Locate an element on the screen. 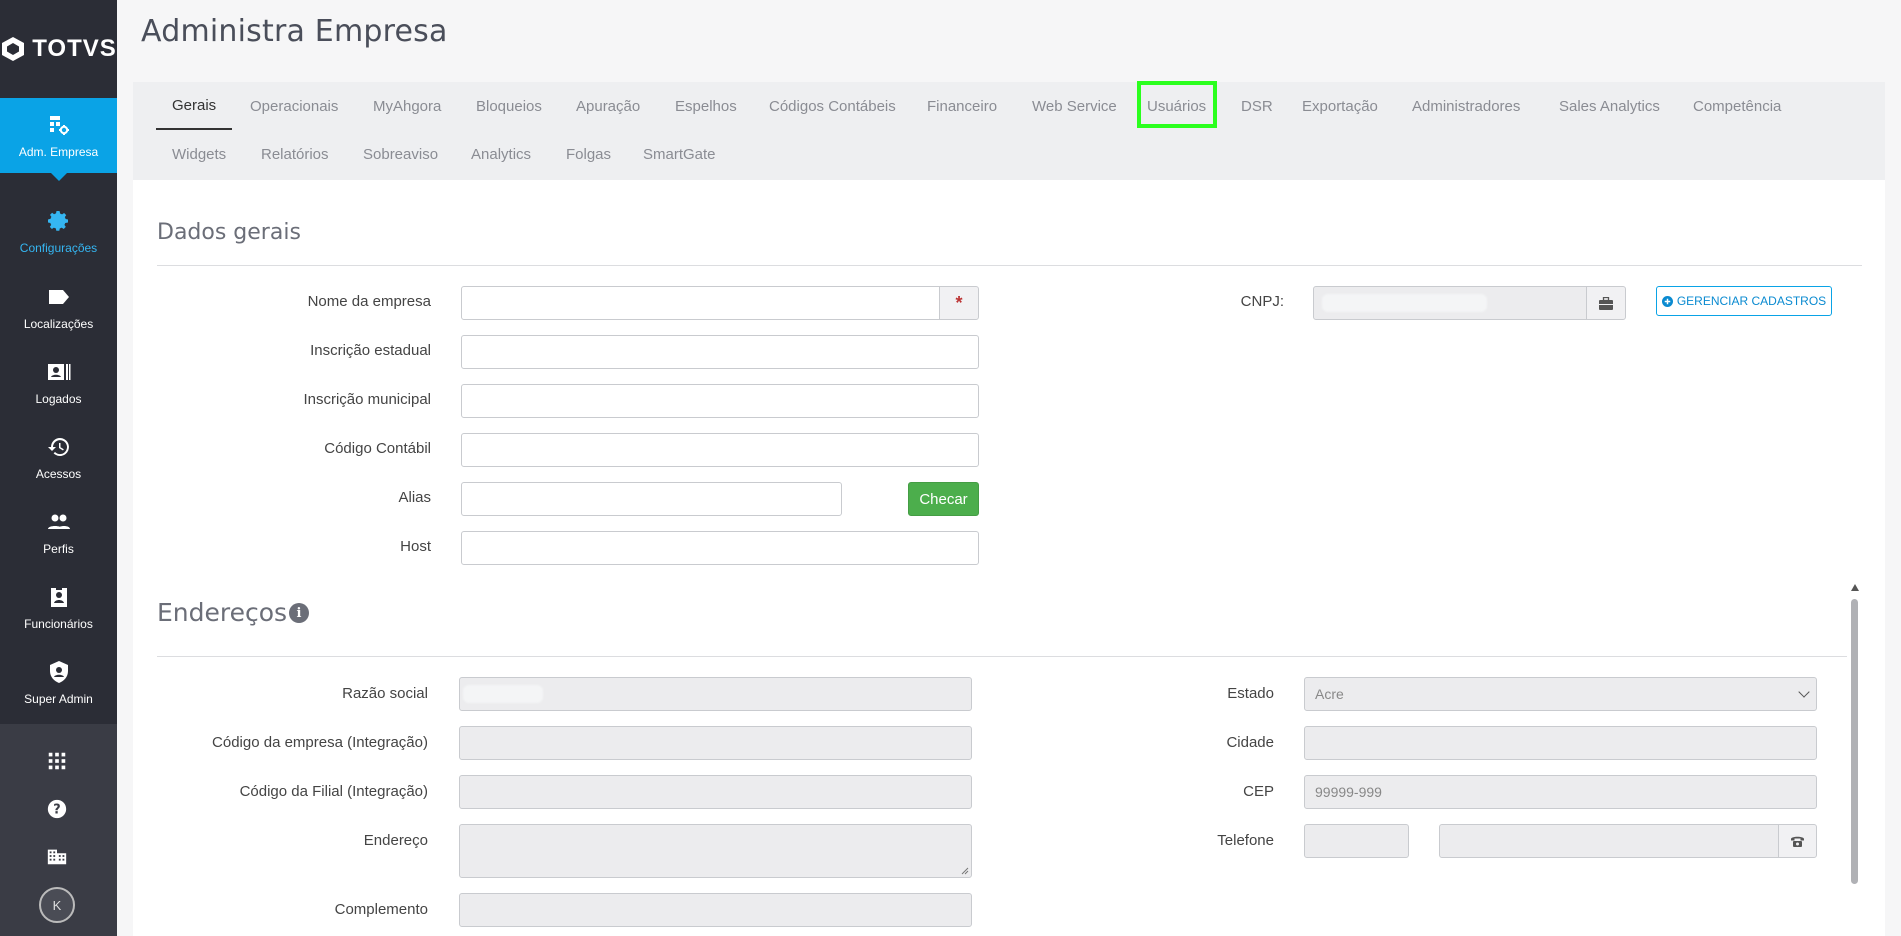  badge-icon is located at coordinates (58, 596).